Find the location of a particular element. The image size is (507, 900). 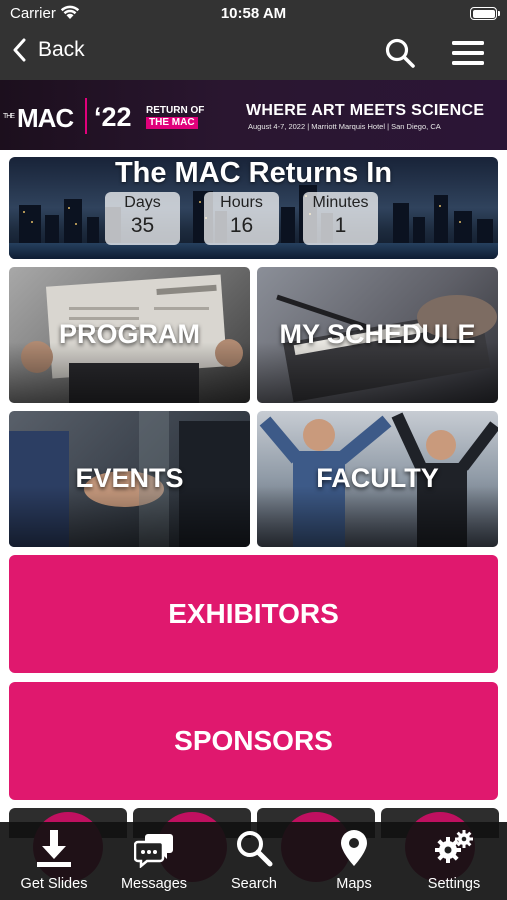

tab-maps: Maps is located at coordinates (354, 861).